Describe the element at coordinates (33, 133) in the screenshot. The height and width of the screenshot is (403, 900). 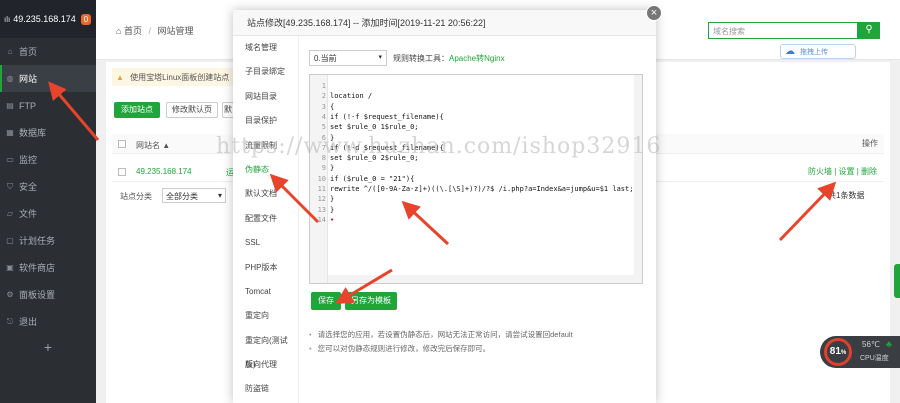
I see `sidebar-item-label: 数据库` at that location.